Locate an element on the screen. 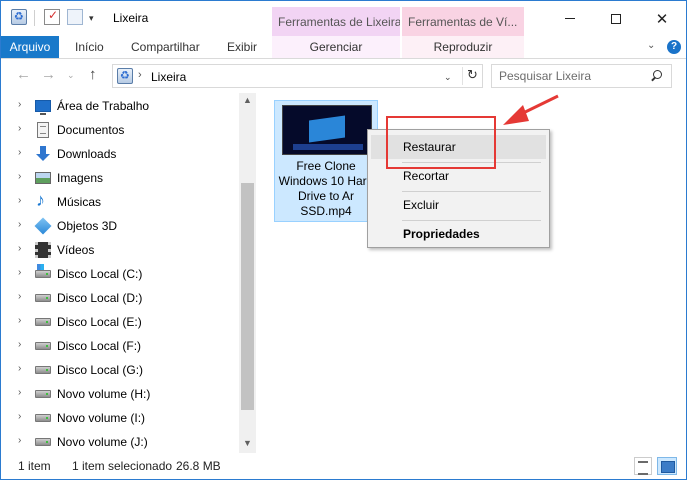 This screenshot has height=480, width=687. sidebar-item-label: Downloads is located at coordinates (87, 154).